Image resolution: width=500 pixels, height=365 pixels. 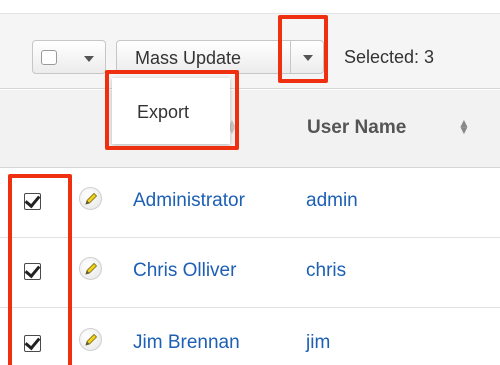 What do you see at coordinates (188, 58) in the screenshot?
I see `mass-update-label: Mass Update` at bounding box center [188, 58].